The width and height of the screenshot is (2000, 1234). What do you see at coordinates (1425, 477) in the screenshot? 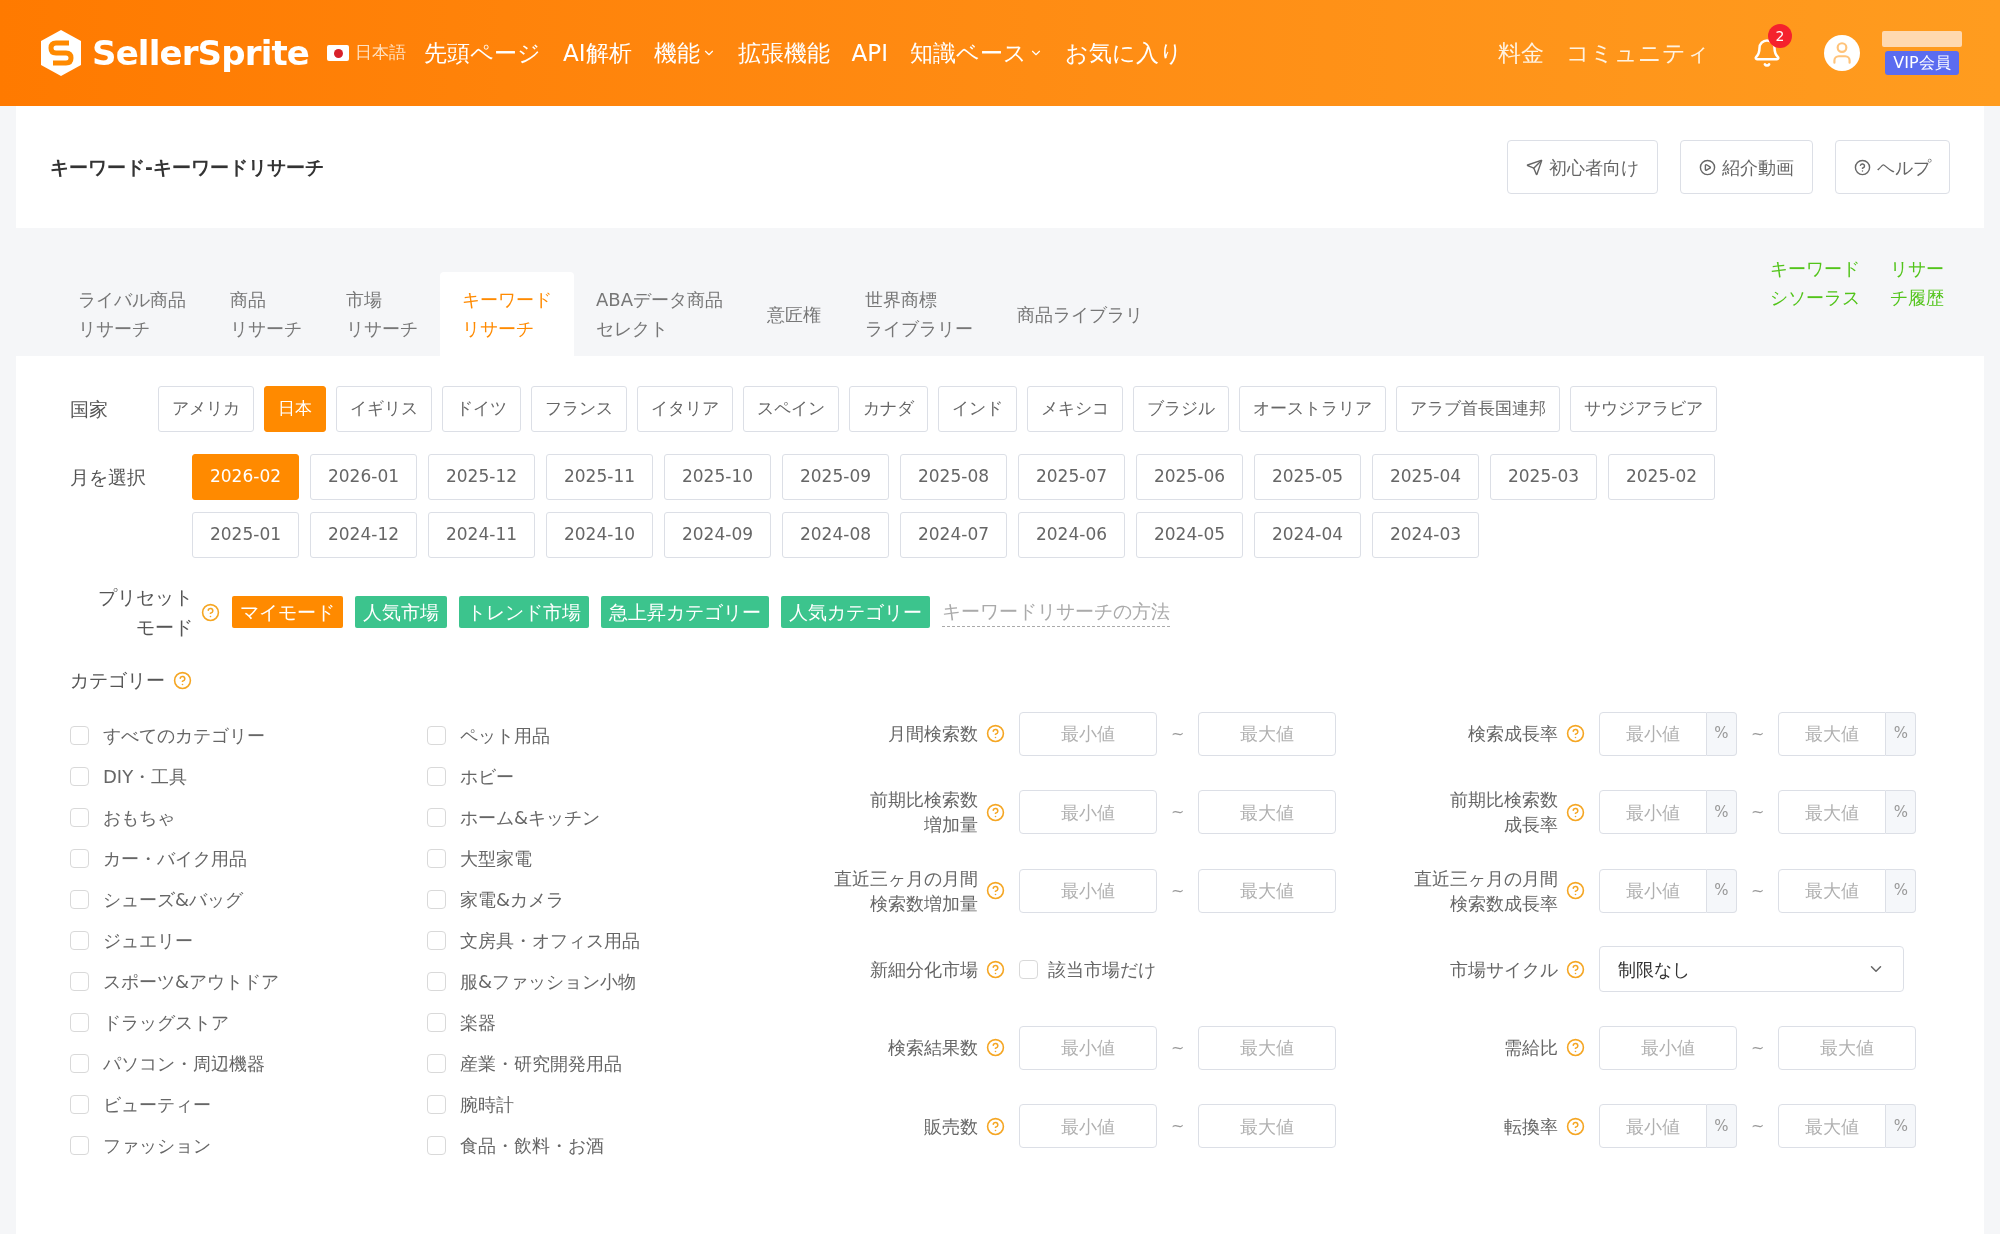
I see `month-option: 2025-04` at bounding box center [1425, 477].